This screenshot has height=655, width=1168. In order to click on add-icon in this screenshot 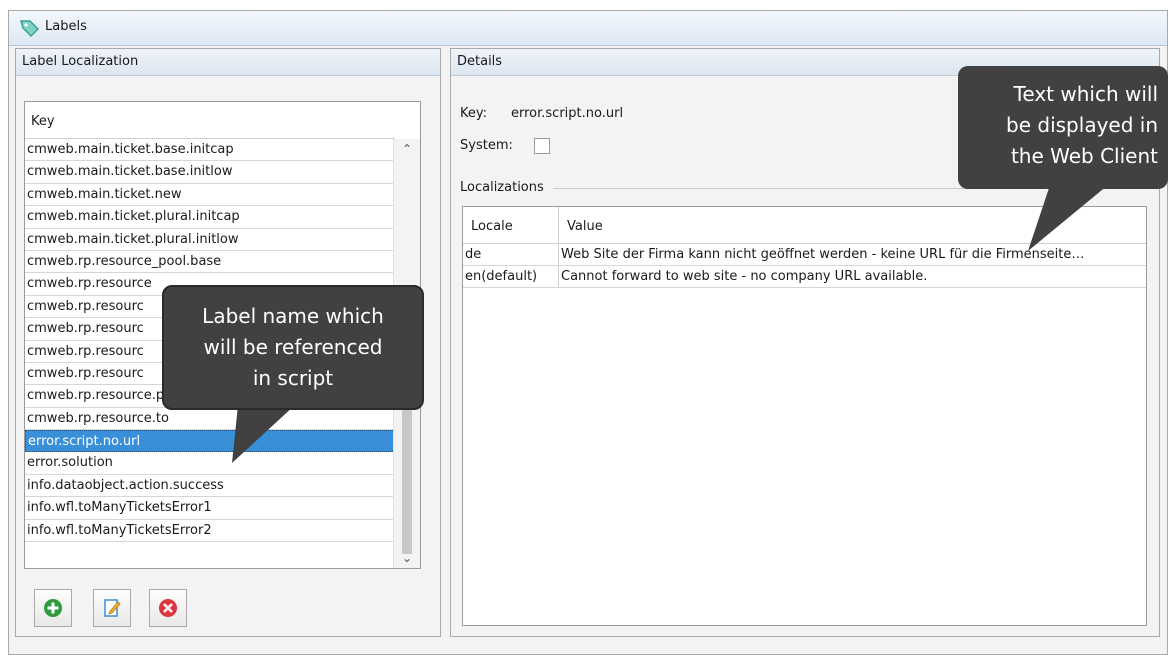, I will do `click(53, 608)`.